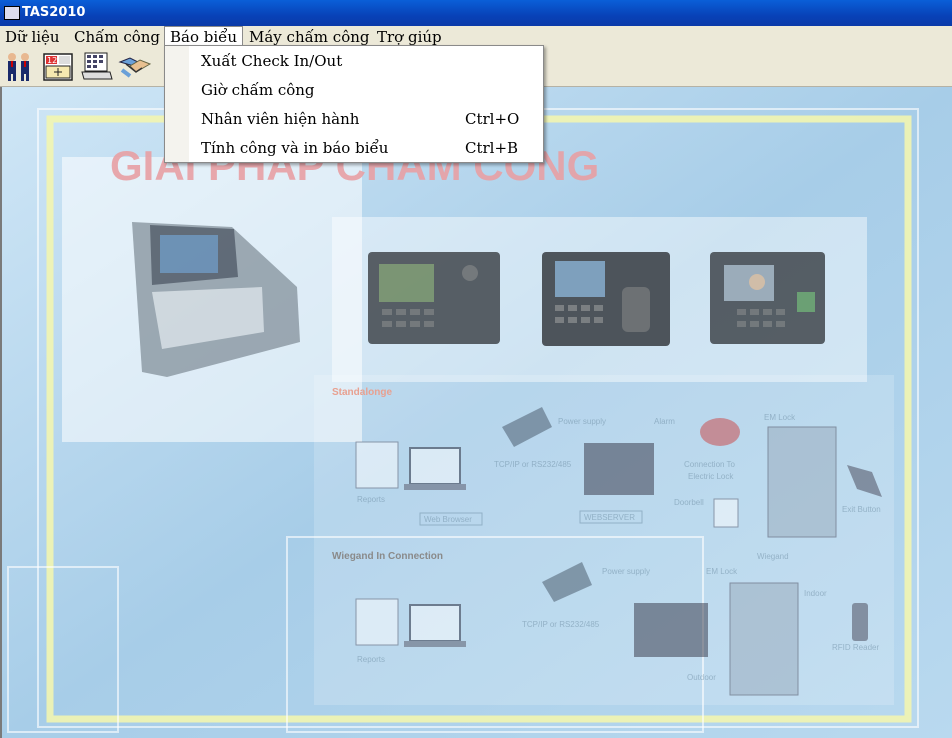 This screenshot has height=738, width=952. What do you see at coordinates (780, 417) in the screenshot?
I see `em-lock-label-1: EM Lock` at bounding box center [780, 417].